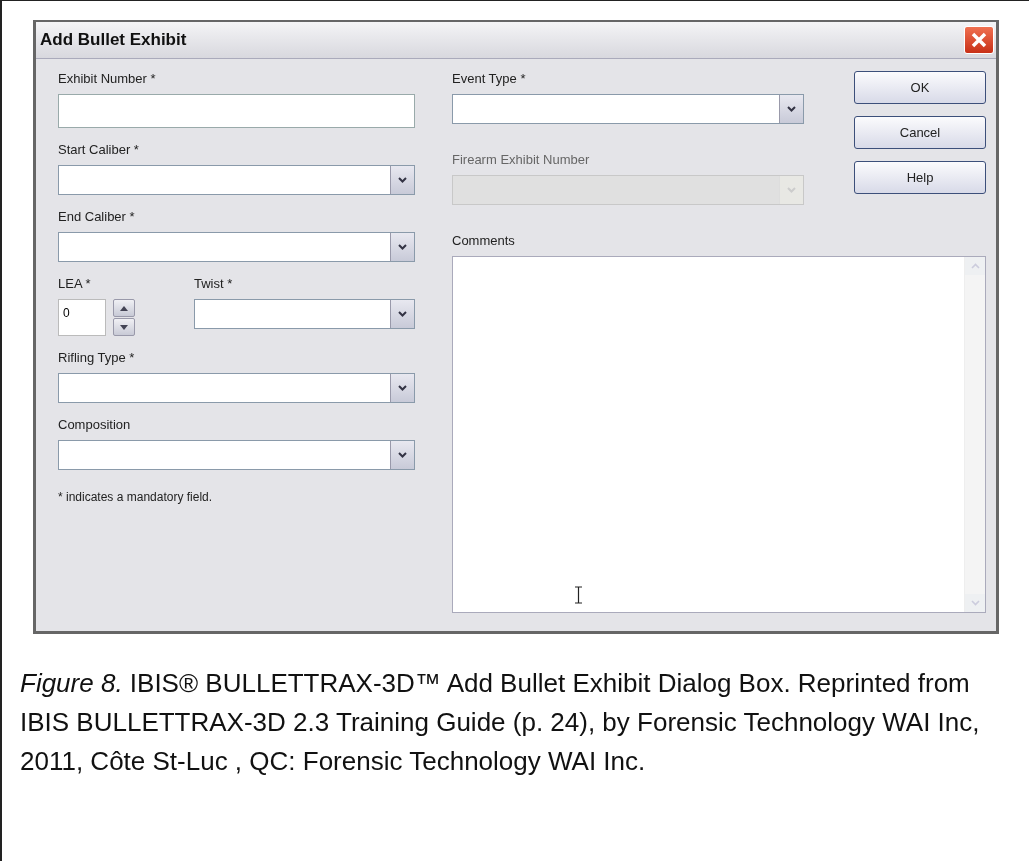 The height and width of the screenshot is (861, 1029). Describe the element at coordinates (484, 240) in the screenshot. I see `field-label: Comments` at that location.